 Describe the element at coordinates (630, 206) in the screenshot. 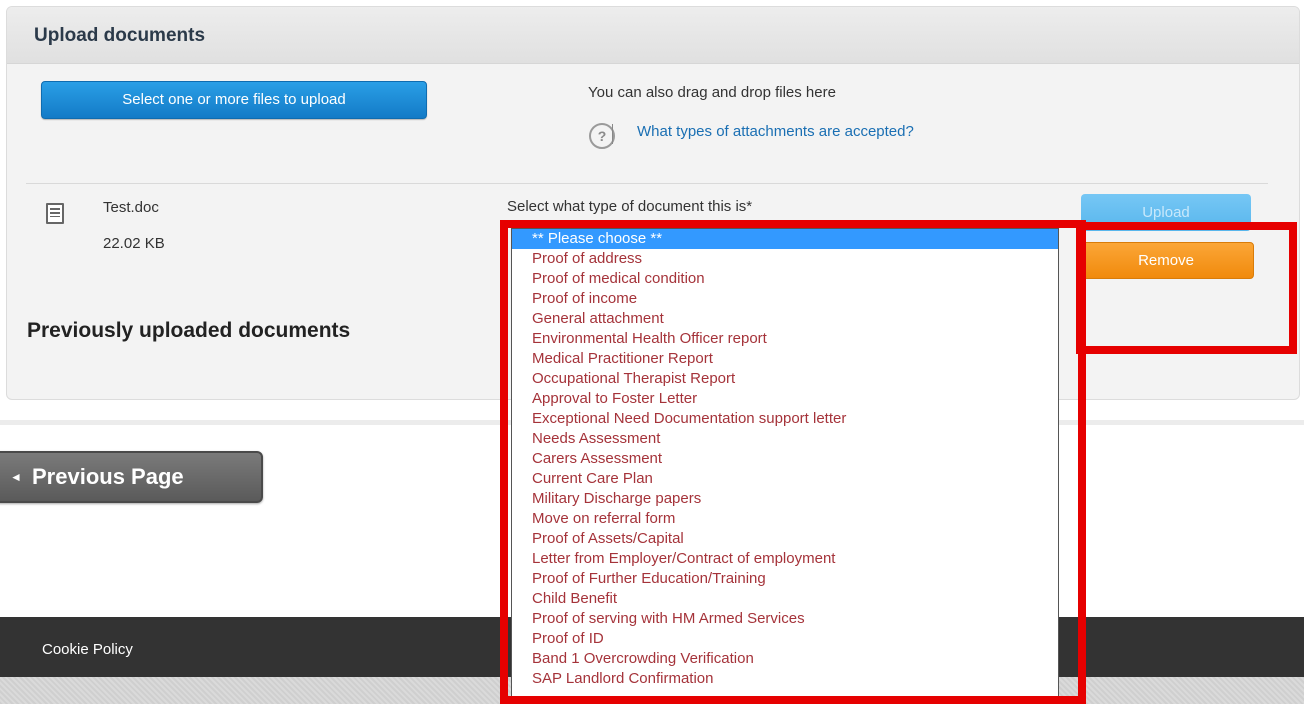

I see `document-type-label: Select what type of document this is*` at that location.